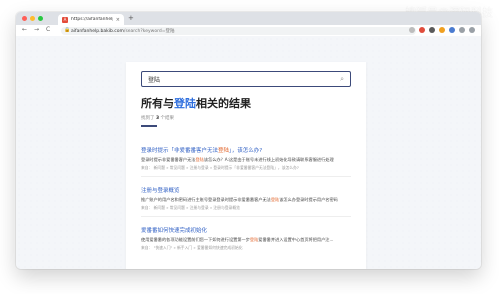 The width and height of the screenshot is (499, 294). I want to click on search-icon: ⌕, so click(342, 79).